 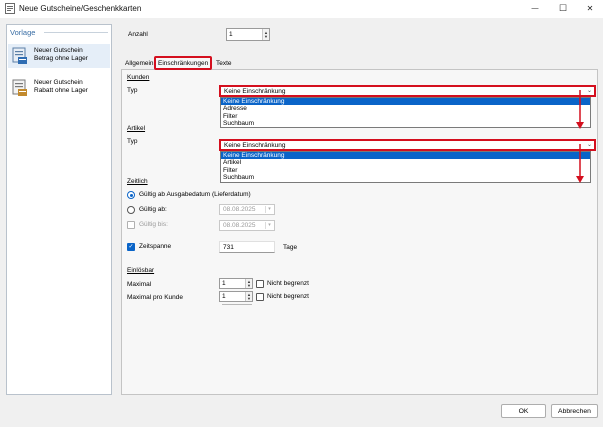 I want to click on template-item-discount-line2: Rabatt ohne Lager, so click(x=61, y=90).